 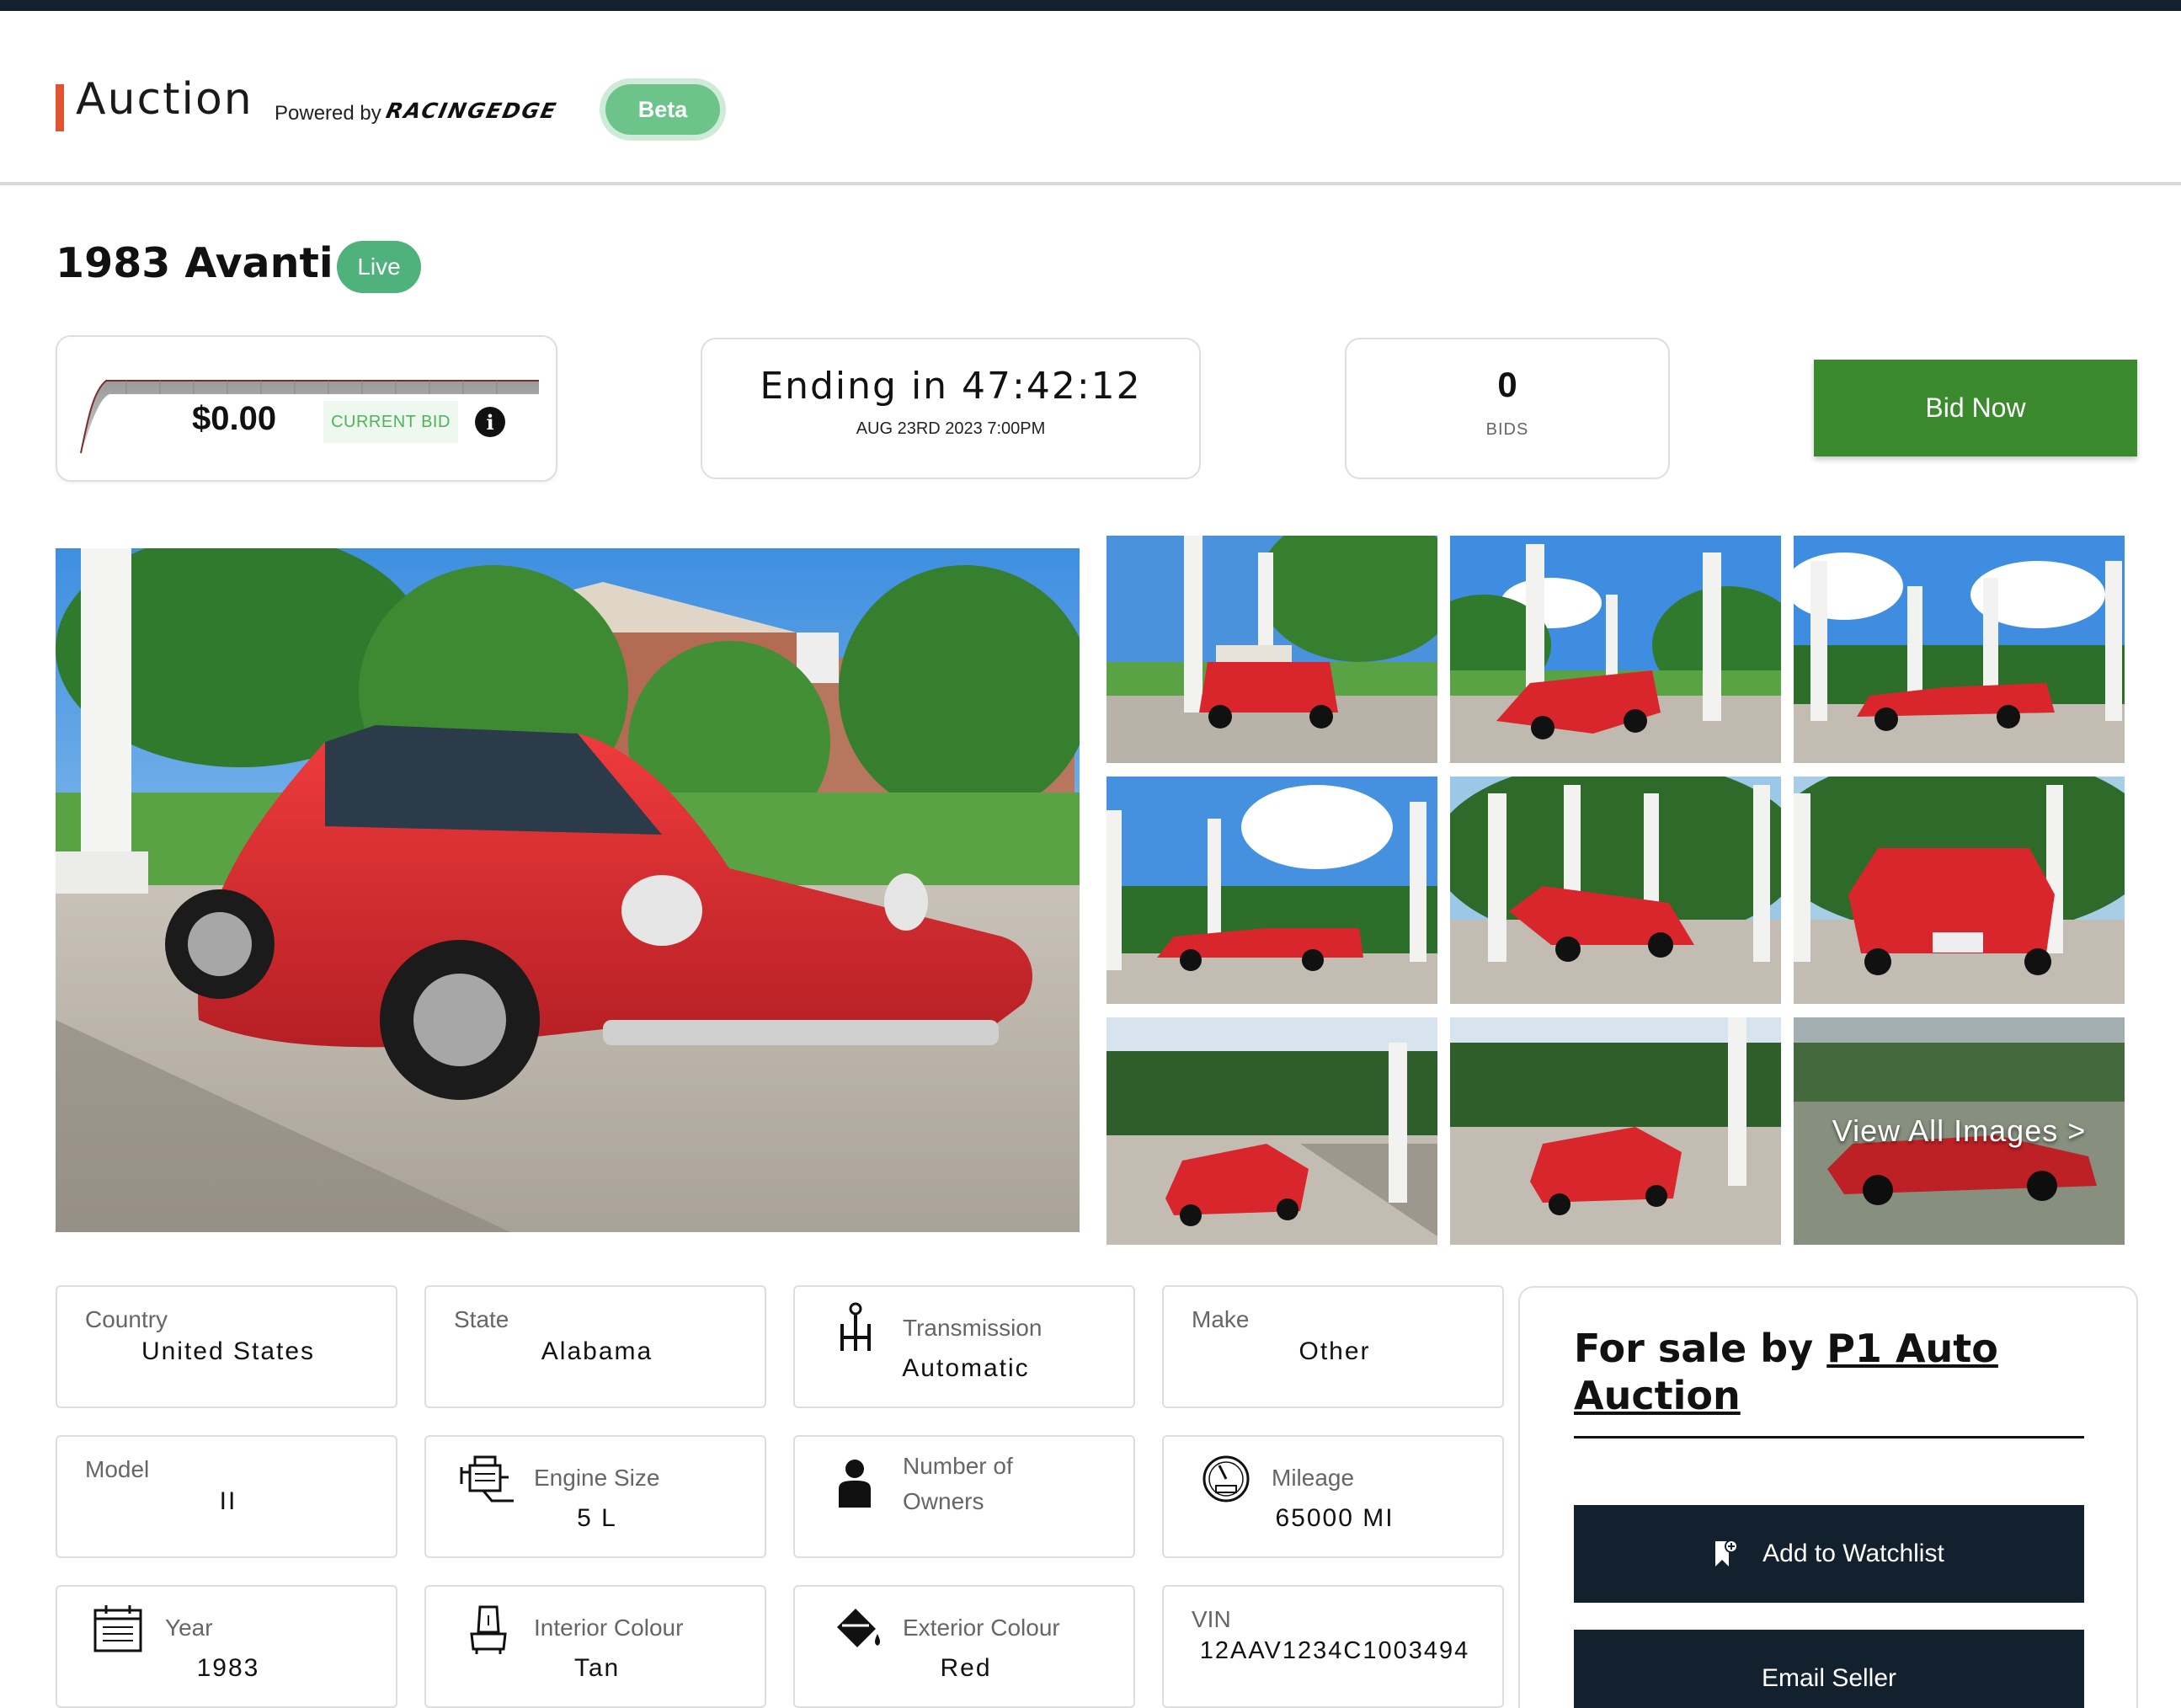 I want to click on bid-trend-graph, so click(x=309, y=417).